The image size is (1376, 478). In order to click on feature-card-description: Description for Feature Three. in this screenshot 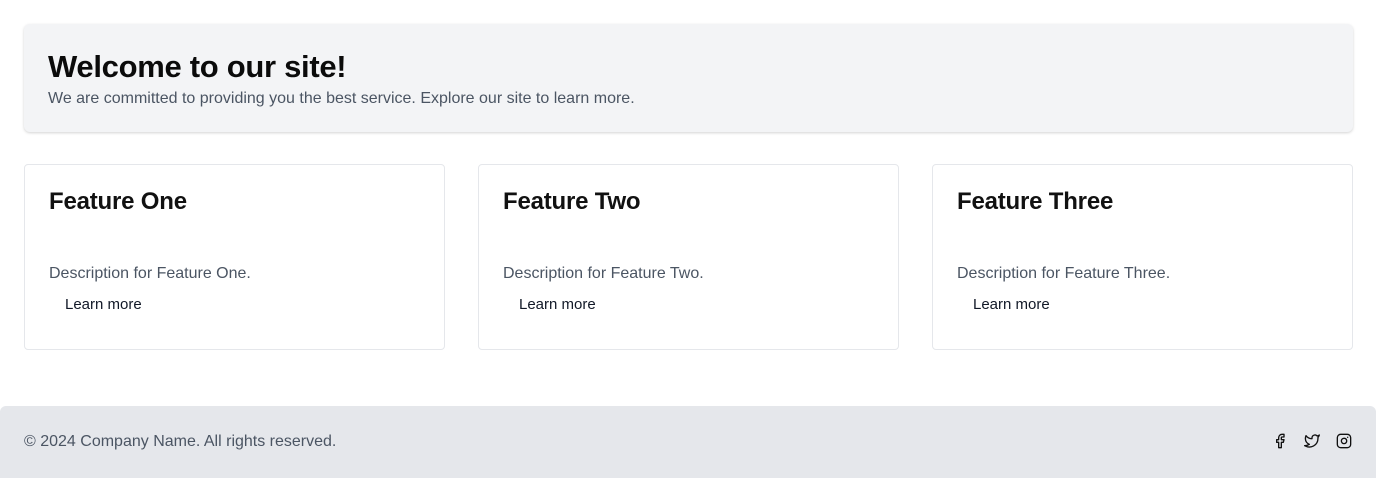, I will do `click(1064, 273)`.